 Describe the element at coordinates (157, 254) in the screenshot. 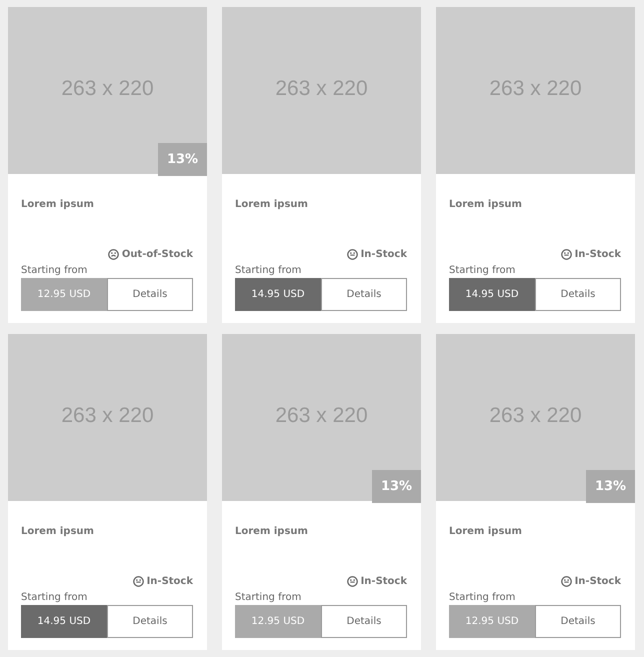

I see `stock-status: Out-of-Stock` at that location.